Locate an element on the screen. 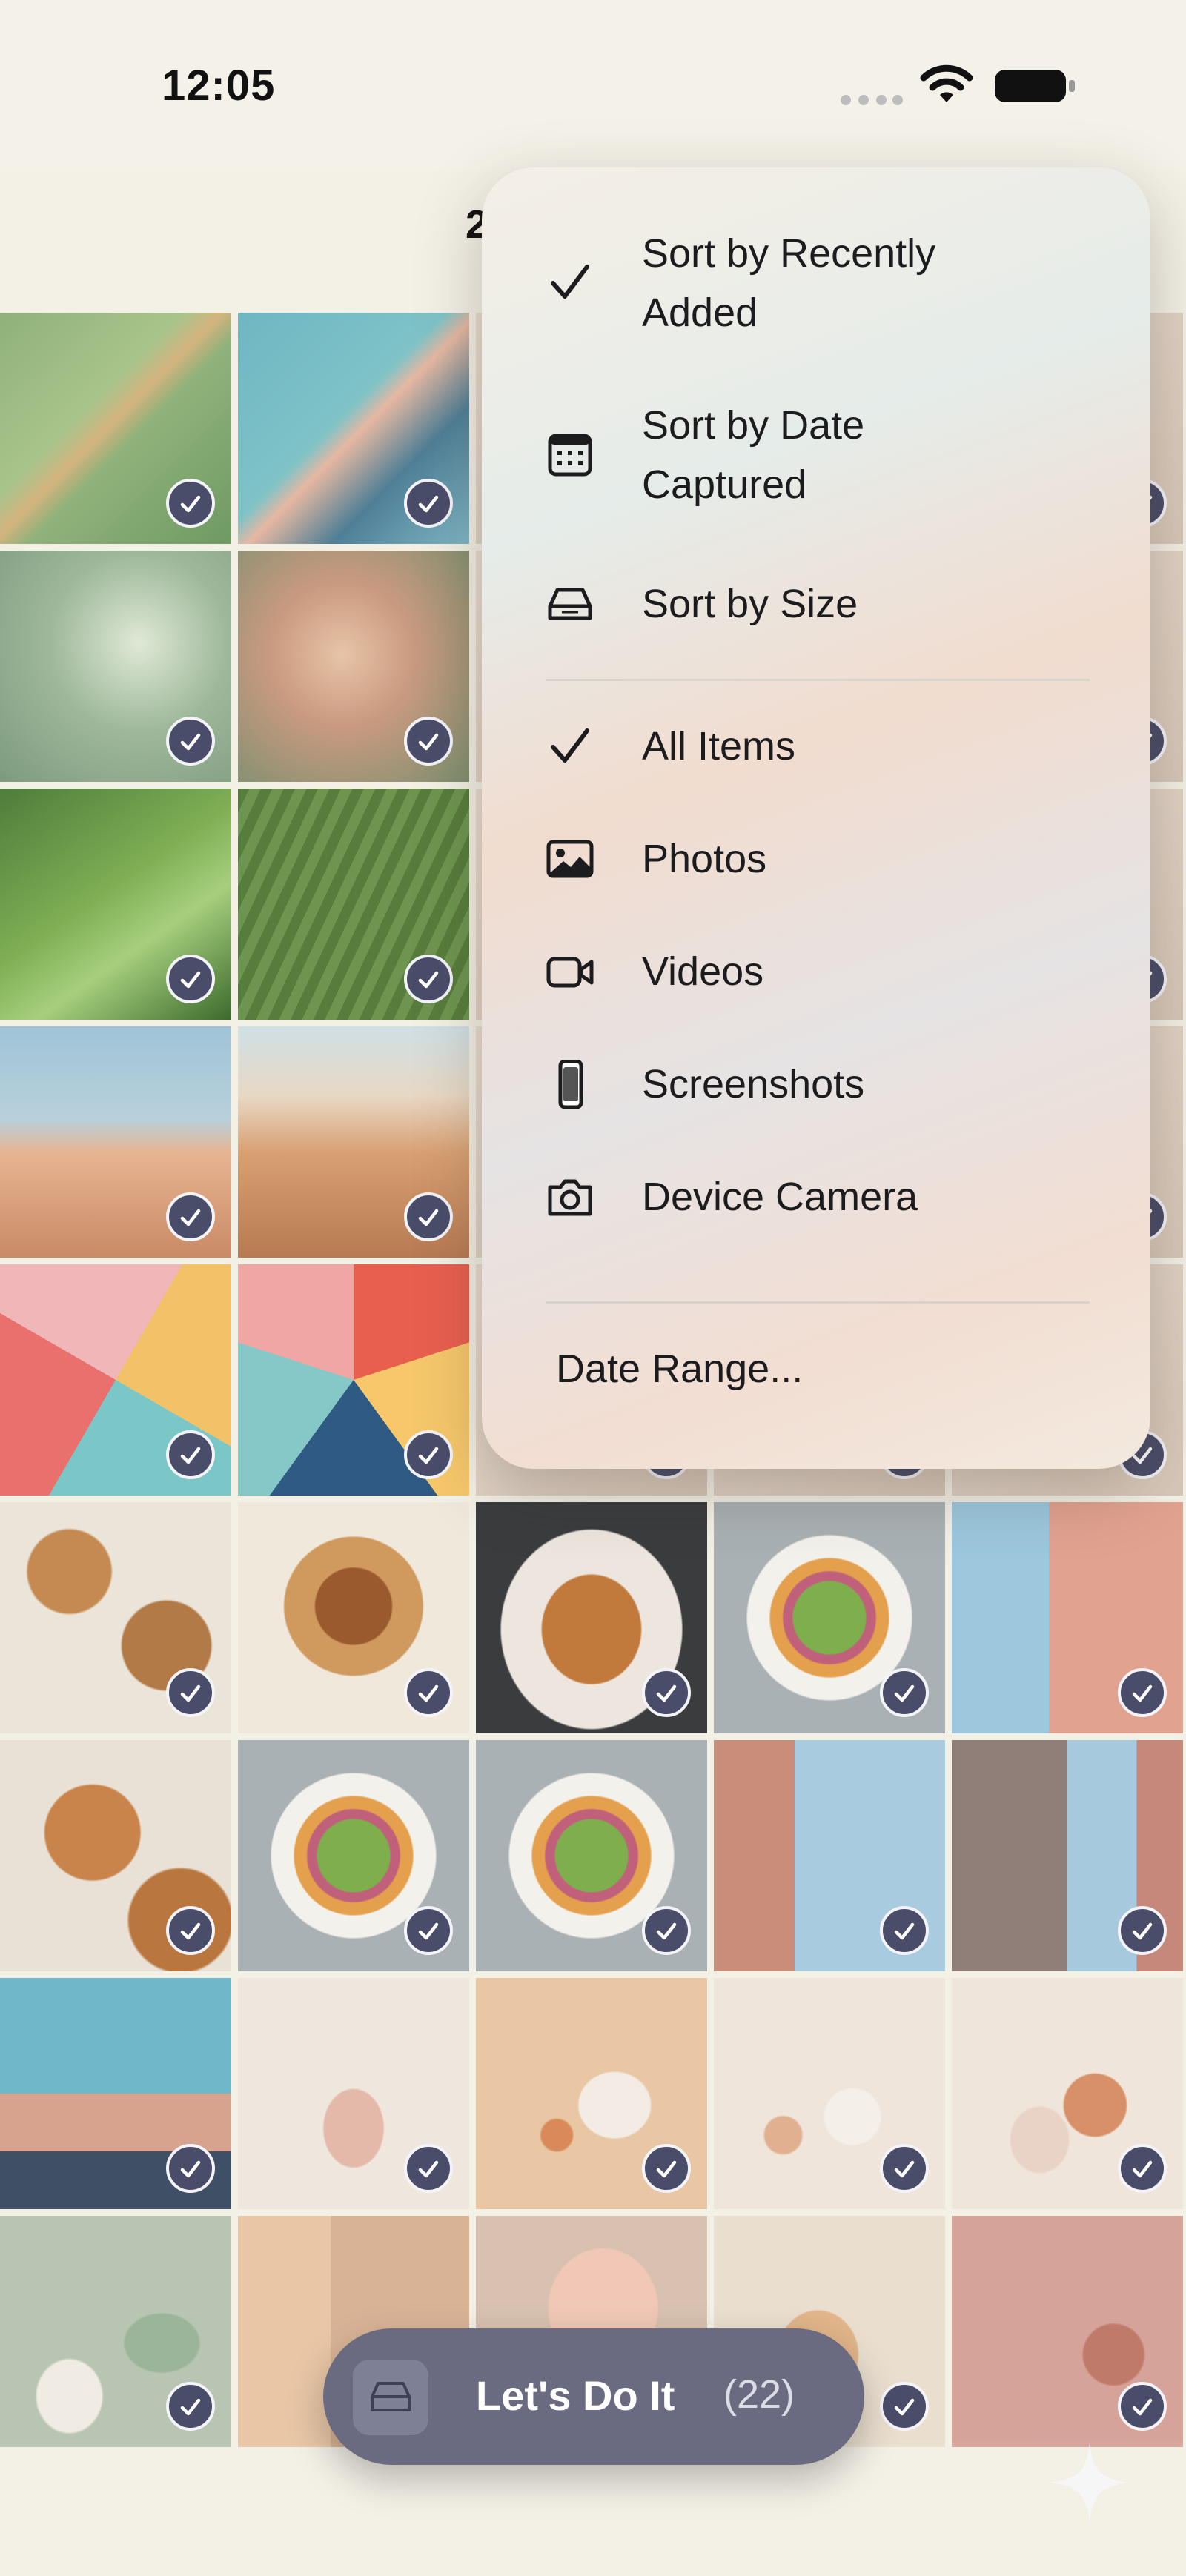 This screenshot has height=2576, width=1186. lets-do-it-button: Let's Do It (22) is located at coordinates (593, 2396).